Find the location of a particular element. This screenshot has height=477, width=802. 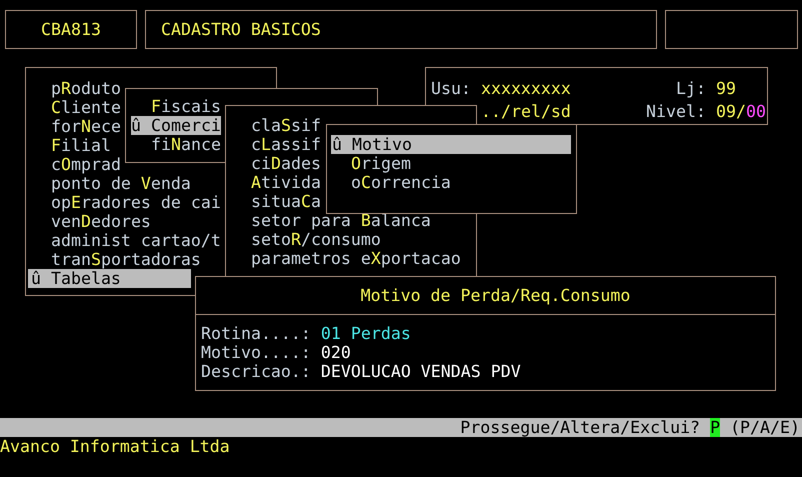

nivel-value: 09/ is located at coordinates (731, 112).